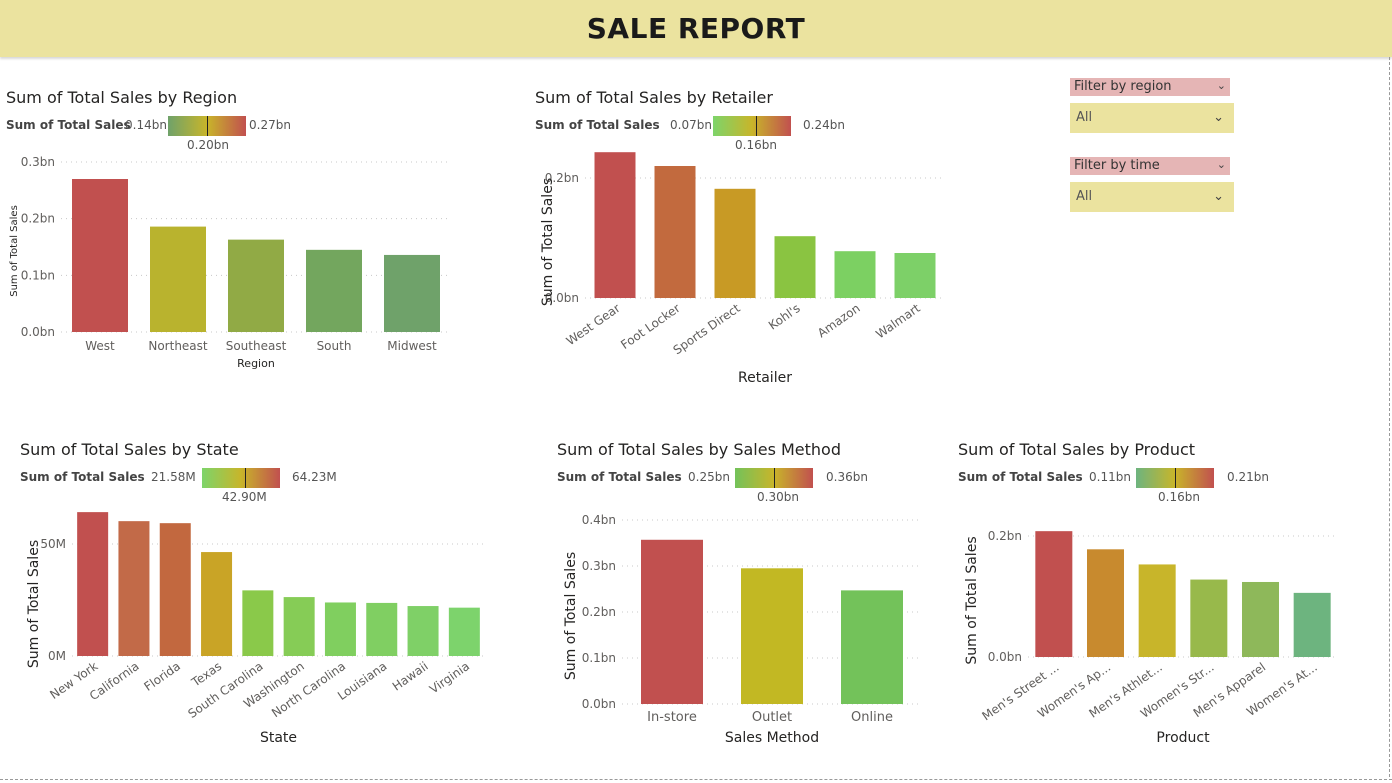 The image size is (1392, 783). I want to click on method-x-tick-label: Online, so click(872, 717).